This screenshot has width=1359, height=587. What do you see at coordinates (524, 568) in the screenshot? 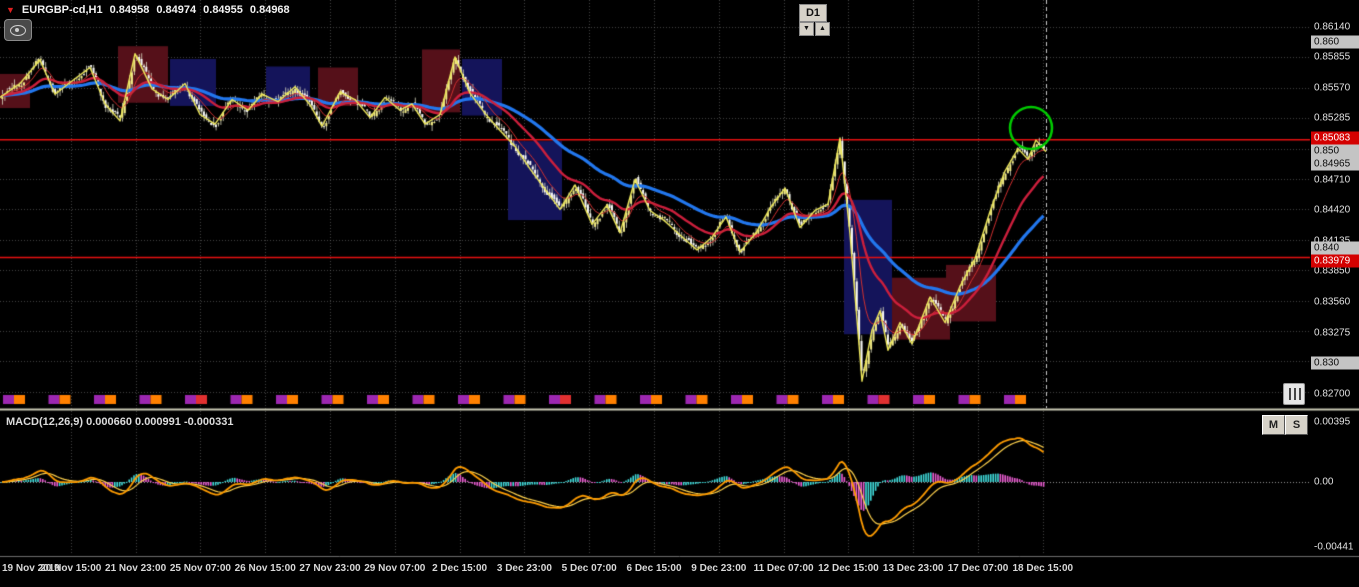
I see `time-scale-label: 3 Dec 23:00` at bounding box center [524, 568].